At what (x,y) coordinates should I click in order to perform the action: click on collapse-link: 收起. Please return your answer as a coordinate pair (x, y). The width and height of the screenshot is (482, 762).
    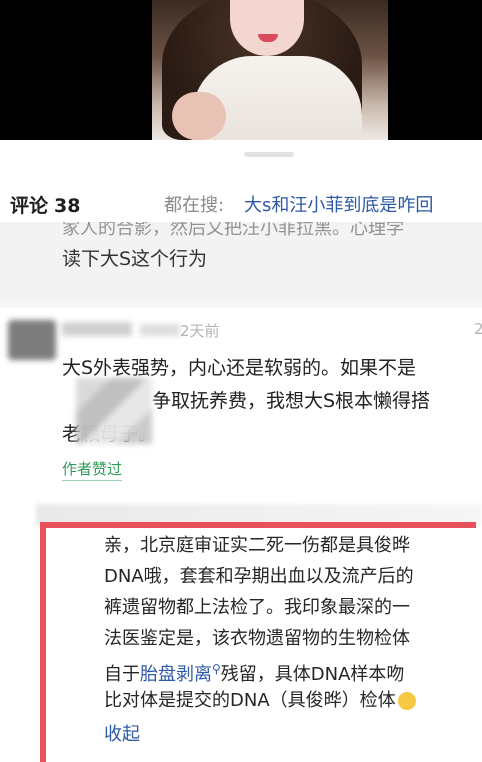
    Looking at the image, I should click on (122, 733).